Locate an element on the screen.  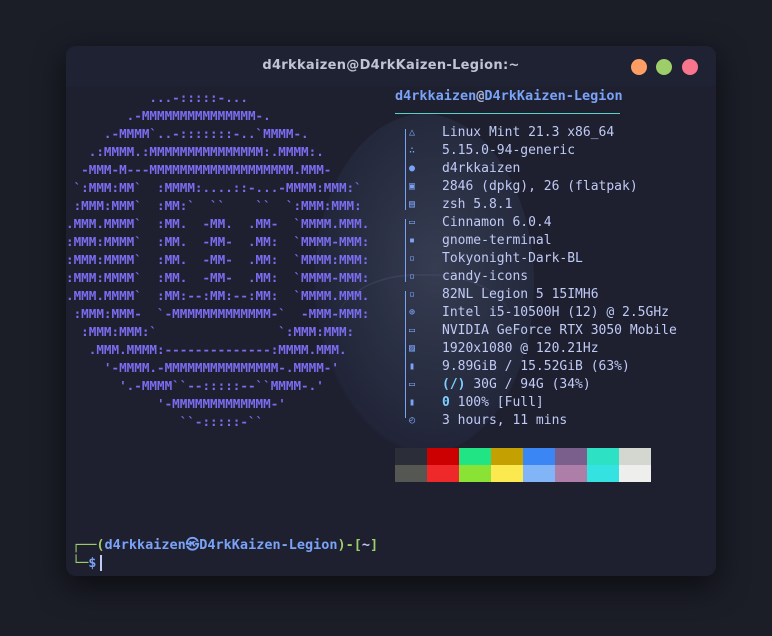
info-value: 3 hours, 11 mins is located at coordinates (504, 421).